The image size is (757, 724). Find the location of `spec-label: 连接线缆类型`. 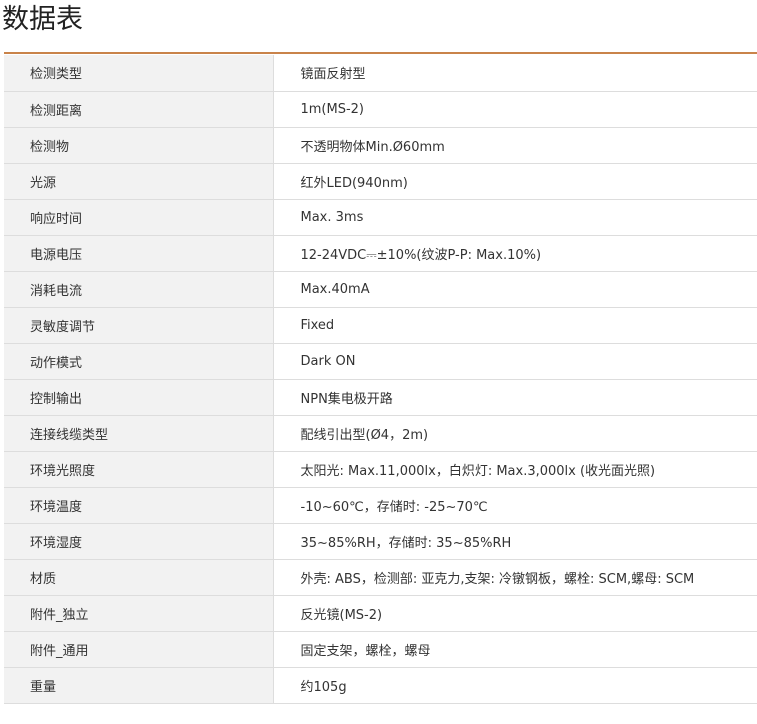

spec-label: 连接线缆类型 is located at coordinates (139, 433).